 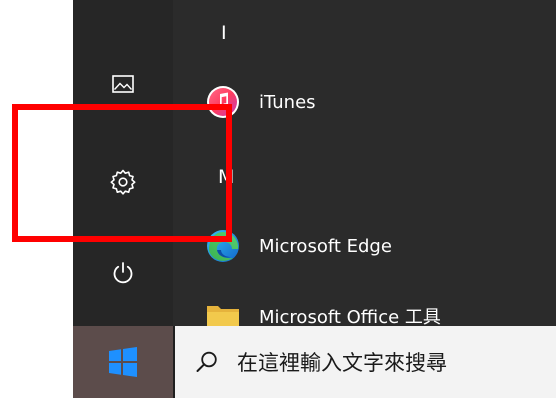 What do you see at coordinates (325, 246) in the screenshot?
I see `app-label-microsoft-edge: Microsoft Edge` at bounding box center [325, 246].